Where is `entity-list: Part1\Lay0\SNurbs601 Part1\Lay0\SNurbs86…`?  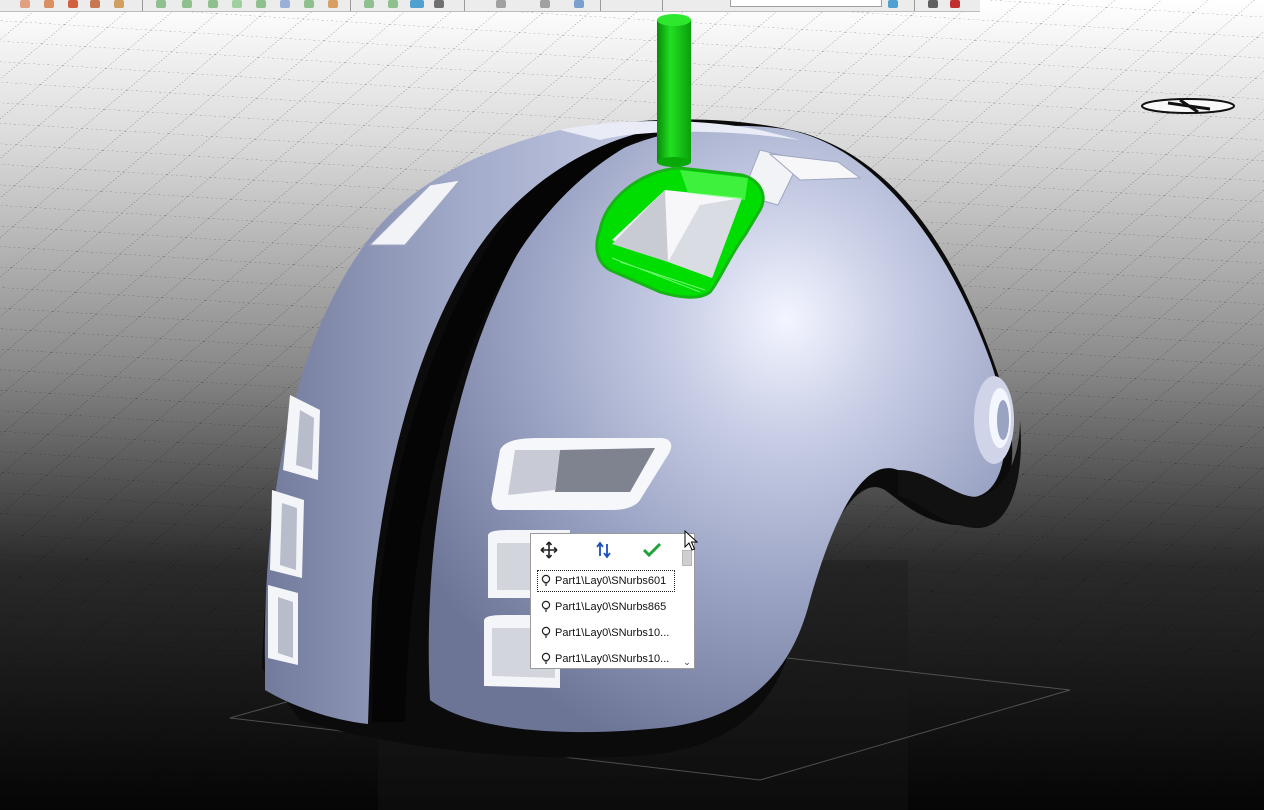 entity-list: Part1\Lay0\SNurbs601 Part1\Lay0\SNurbs86… is located at coordinates (606, 618).